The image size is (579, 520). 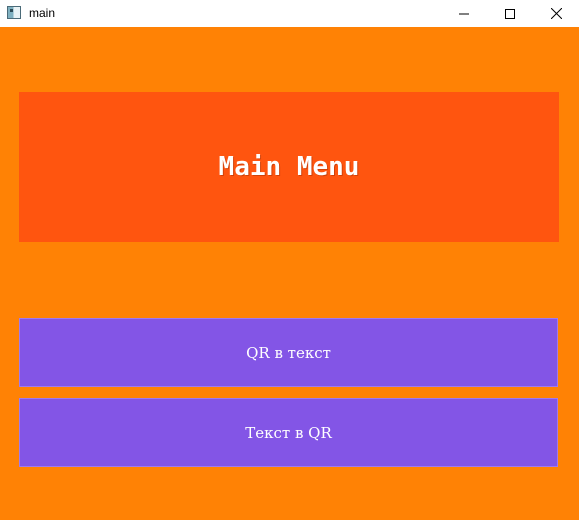 I want to click on page-title: Main Menu, so click(x=289, y=167).